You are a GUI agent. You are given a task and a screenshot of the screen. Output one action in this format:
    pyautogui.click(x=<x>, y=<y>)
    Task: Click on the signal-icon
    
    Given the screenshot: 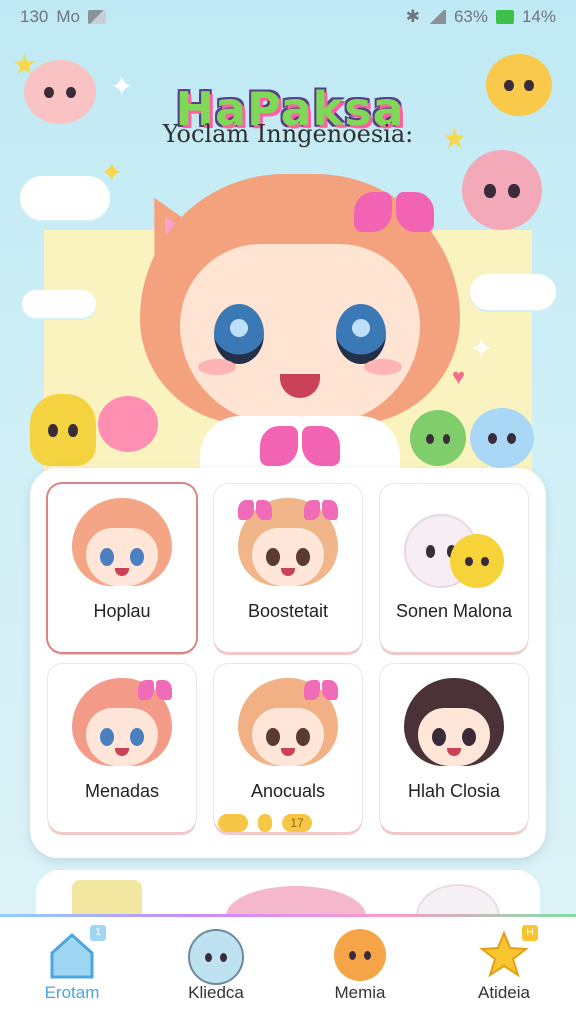 What is the action you would take?
    pyautogui.click(x=436, y=17)
    